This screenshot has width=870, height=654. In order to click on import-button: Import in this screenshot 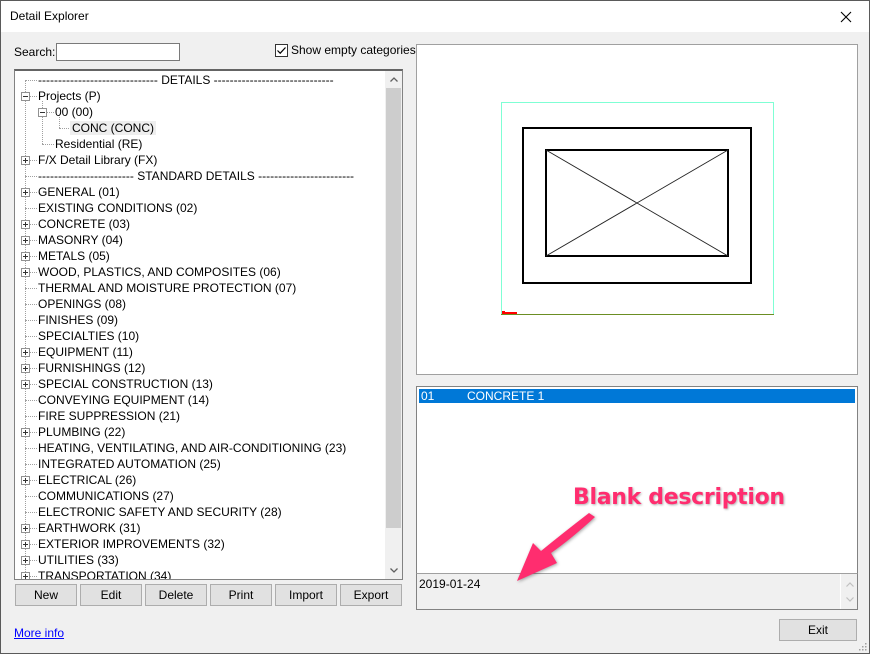, I will do `click(306, 595)`.